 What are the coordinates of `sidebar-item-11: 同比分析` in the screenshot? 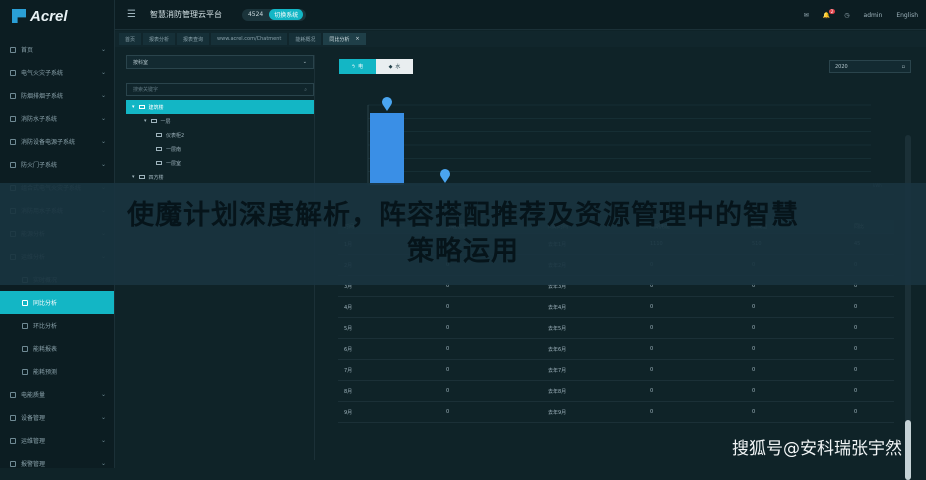 It's located at (57, 302).